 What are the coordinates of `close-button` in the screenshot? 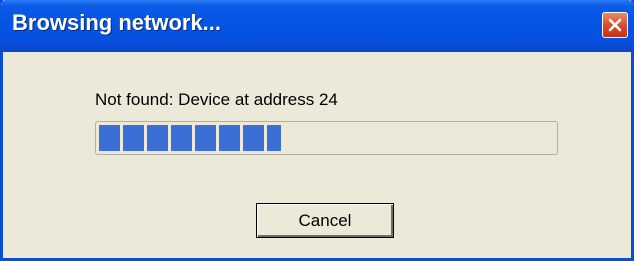 It's located at (615, 25).